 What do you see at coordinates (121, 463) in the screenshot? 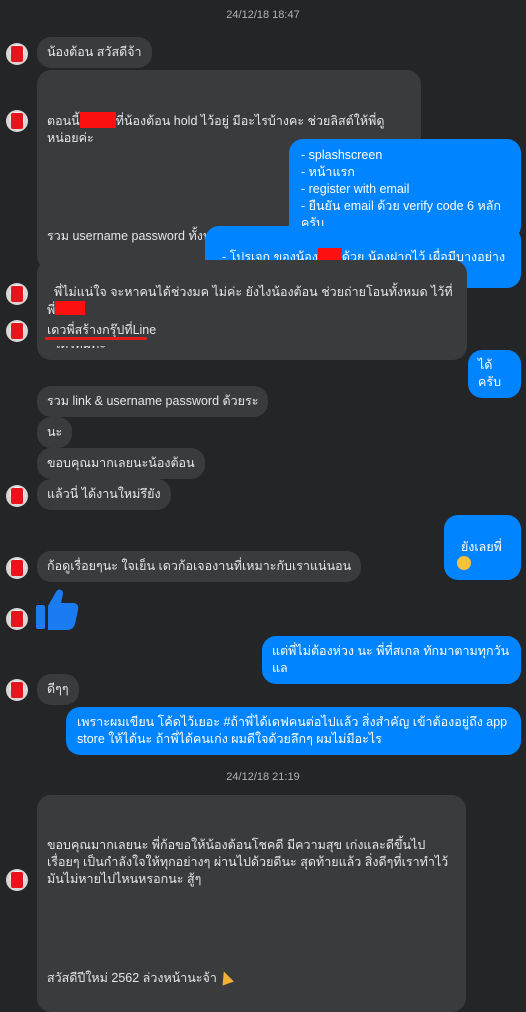
I see `message-incoming: ขอบคุณมากเลยนะน้องต้อน` at bounding box center [121, 463].